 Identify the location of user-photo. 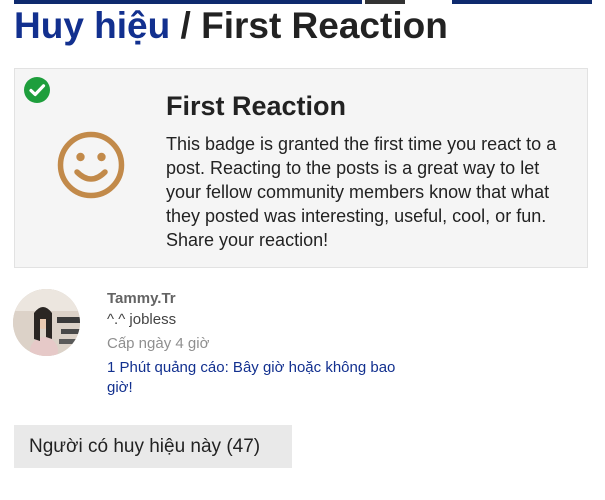
(46, 322).